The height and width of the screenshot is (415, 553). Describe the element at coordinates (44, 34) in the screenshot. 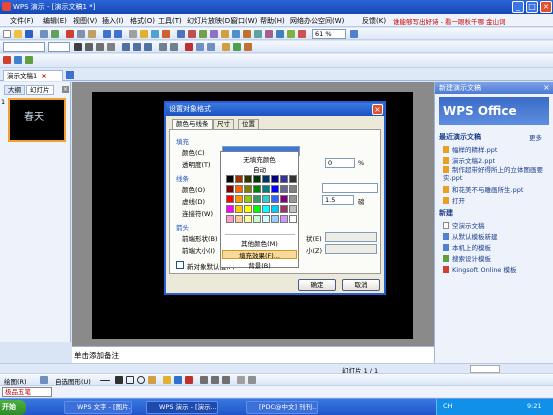

I see `print-icon` at that location.